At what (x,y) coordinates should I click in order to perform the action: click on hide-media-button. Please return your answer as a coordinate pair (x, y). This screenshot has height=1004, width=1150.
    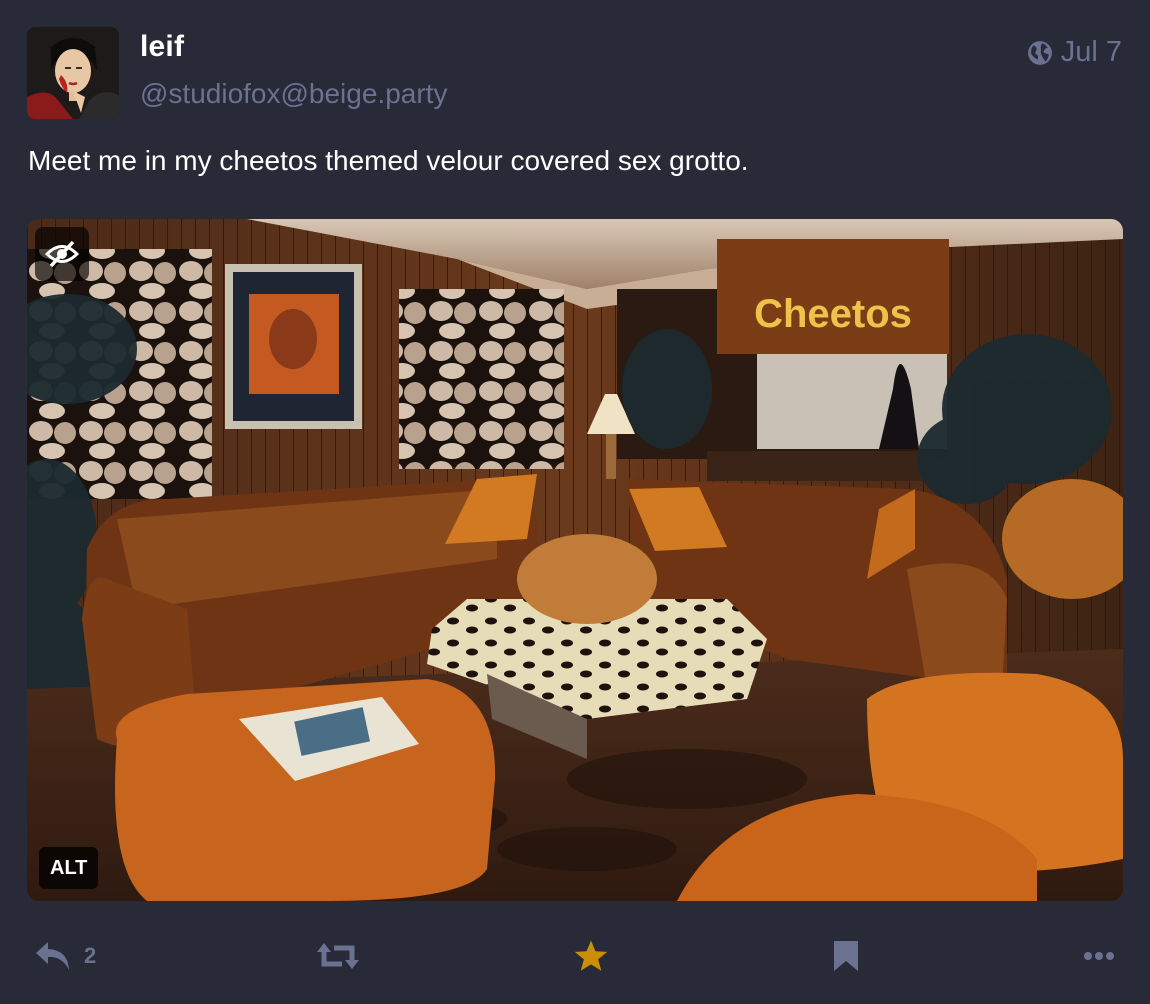
    Looking at the image, I should click on (62, 254).